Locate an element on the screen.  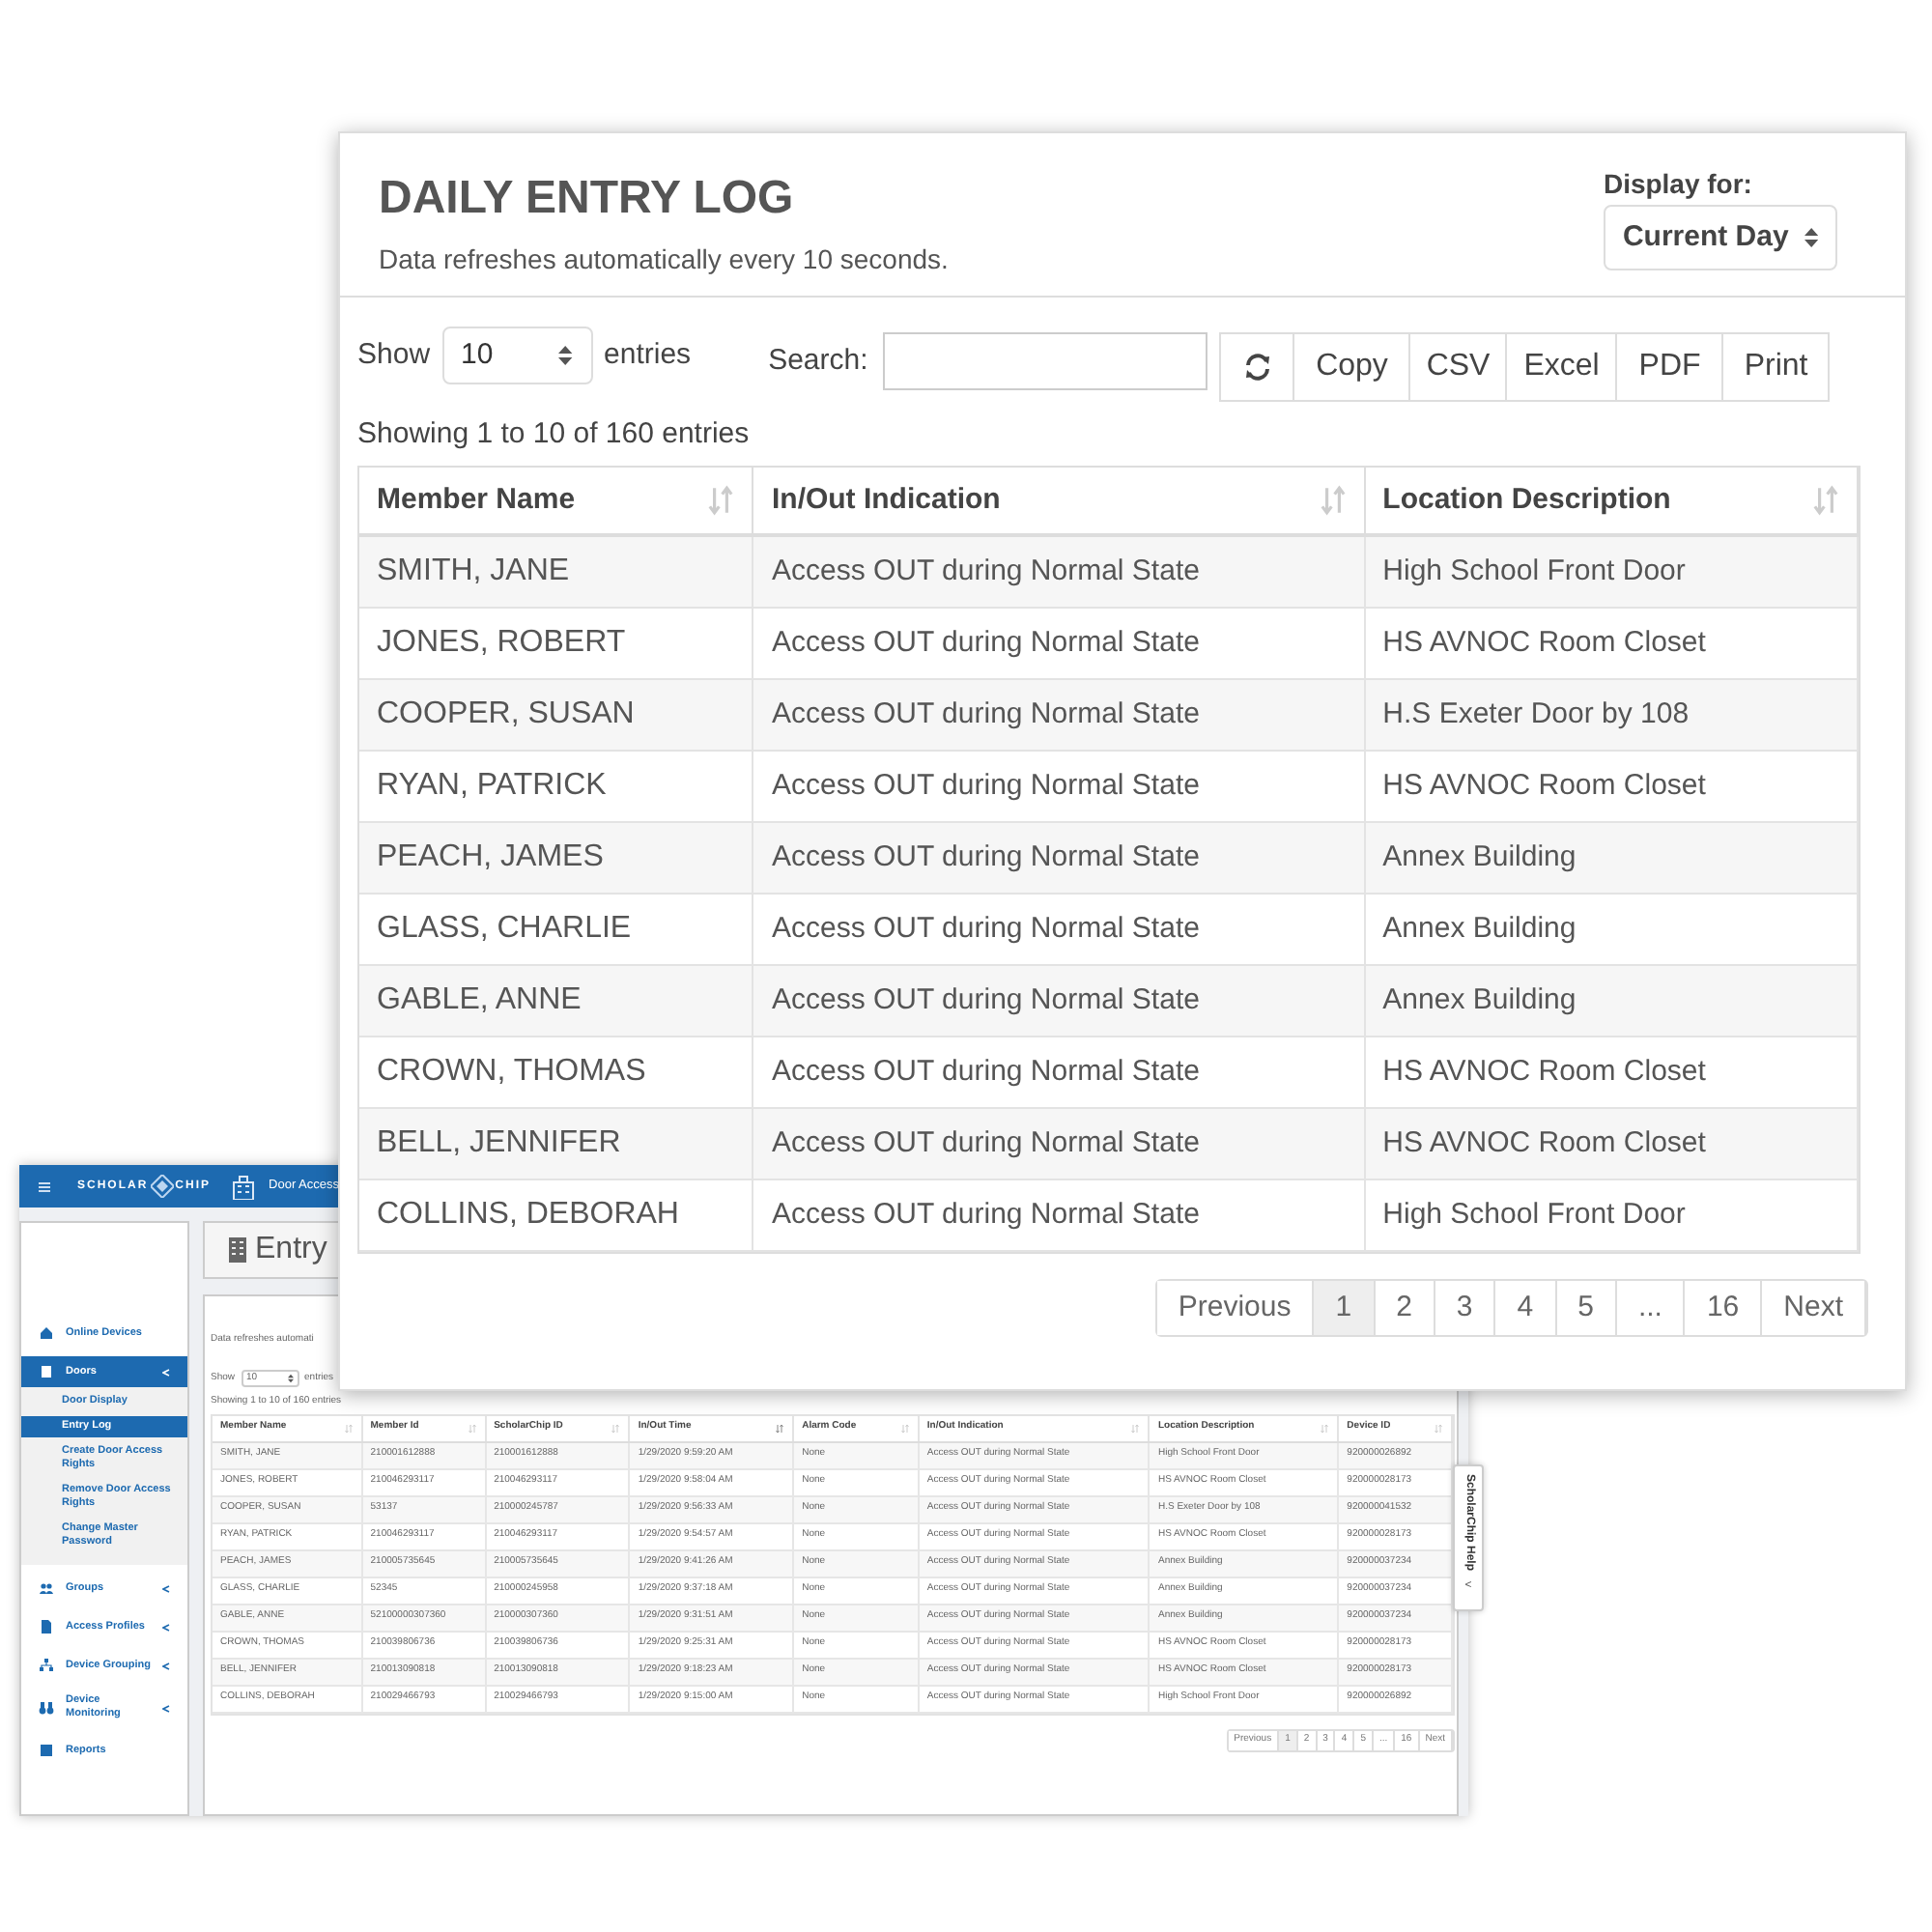
column-header: Member Name is located at coordinates (556, 500).